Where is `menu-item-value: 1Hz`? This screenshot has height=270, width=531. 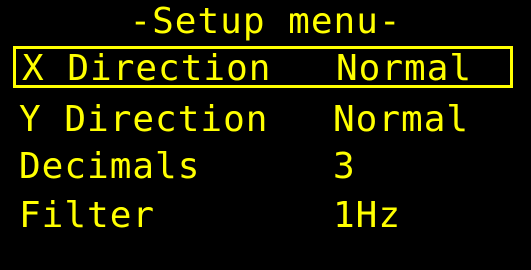
menu-item-value: 1Hz is located at coordinates (367, 215).